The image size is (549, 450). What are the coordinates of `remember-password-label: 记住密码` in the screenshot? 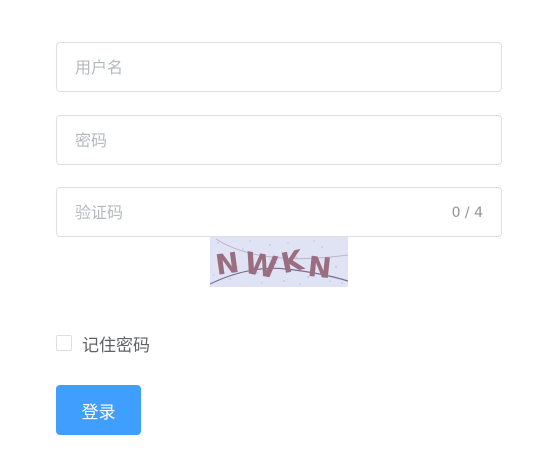 It's located at (116, 345).